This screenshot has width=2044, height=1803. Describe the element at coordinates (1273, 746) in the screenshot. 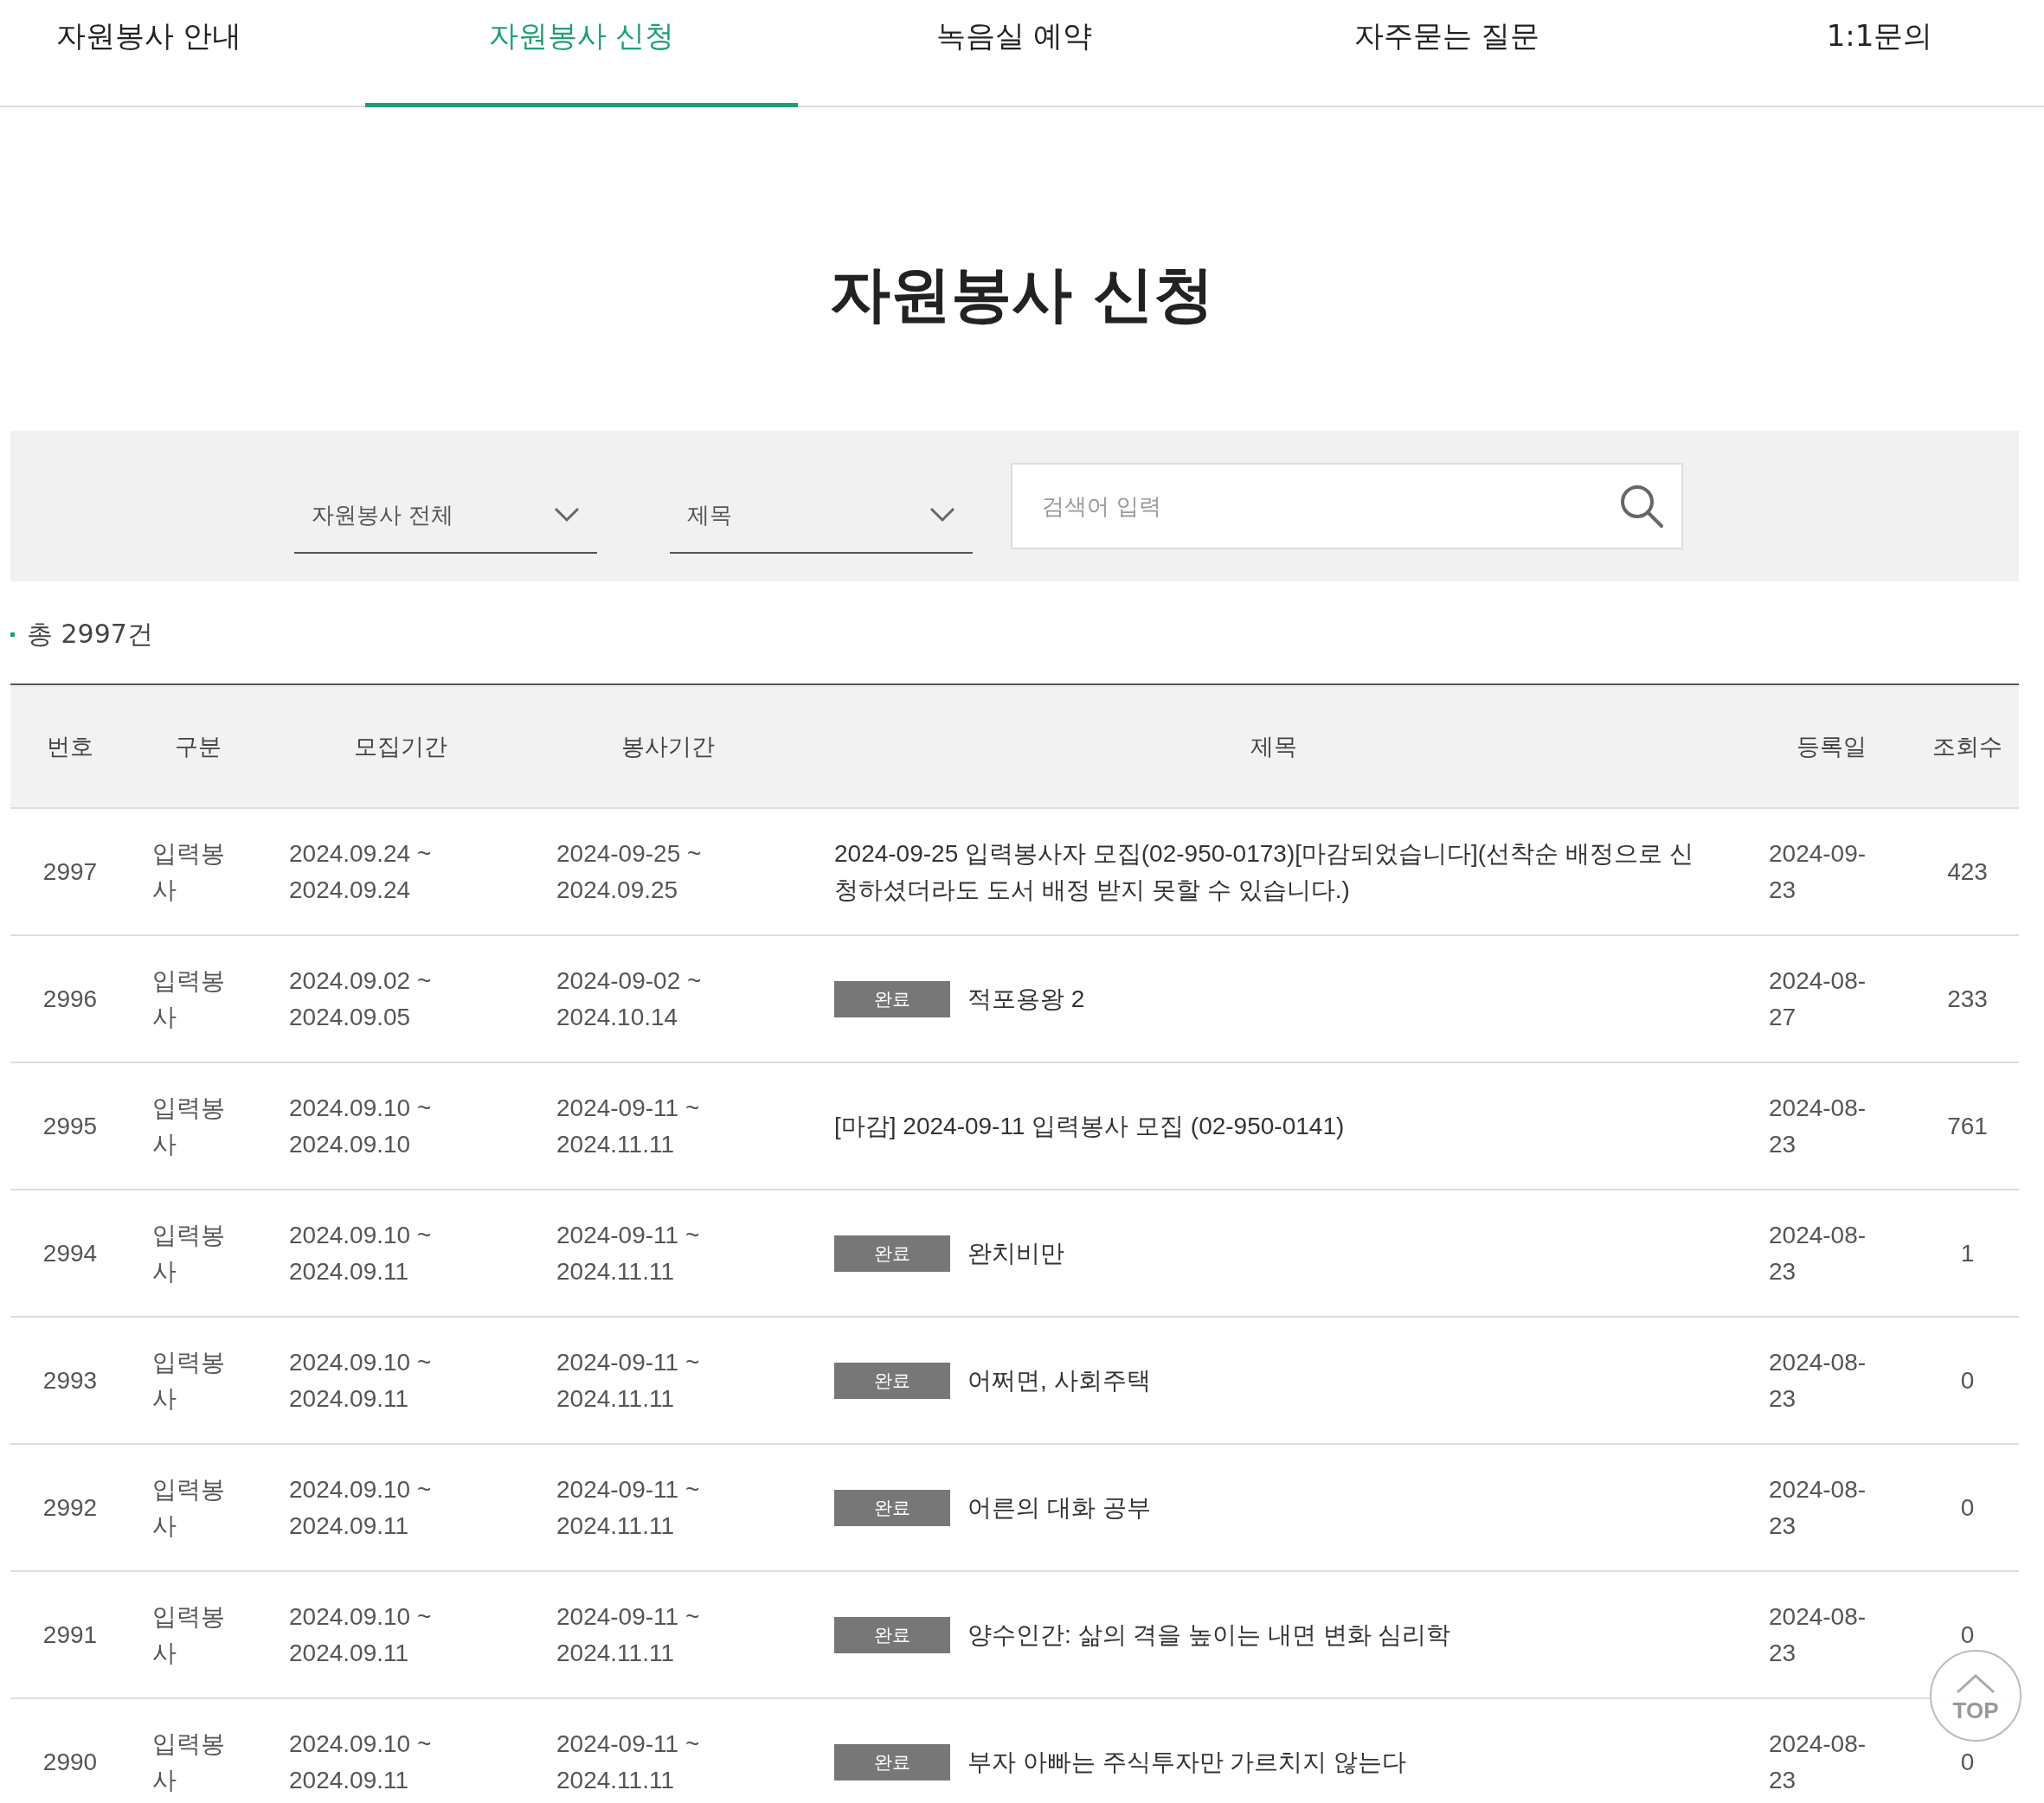

I see `column-header: 제목` at that location.